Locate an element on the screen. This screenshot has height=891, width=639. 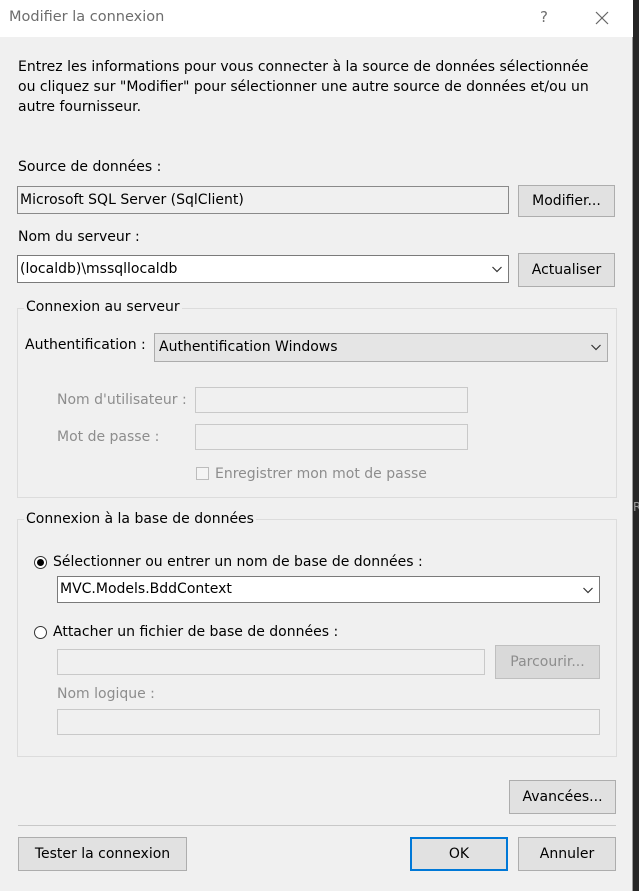
username-field is located at coordinates (331, 400).